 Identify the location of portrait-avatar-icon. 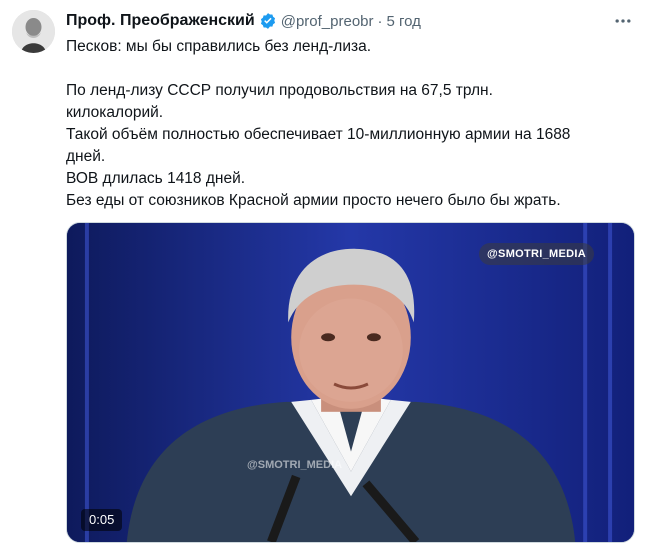
(33, 31).